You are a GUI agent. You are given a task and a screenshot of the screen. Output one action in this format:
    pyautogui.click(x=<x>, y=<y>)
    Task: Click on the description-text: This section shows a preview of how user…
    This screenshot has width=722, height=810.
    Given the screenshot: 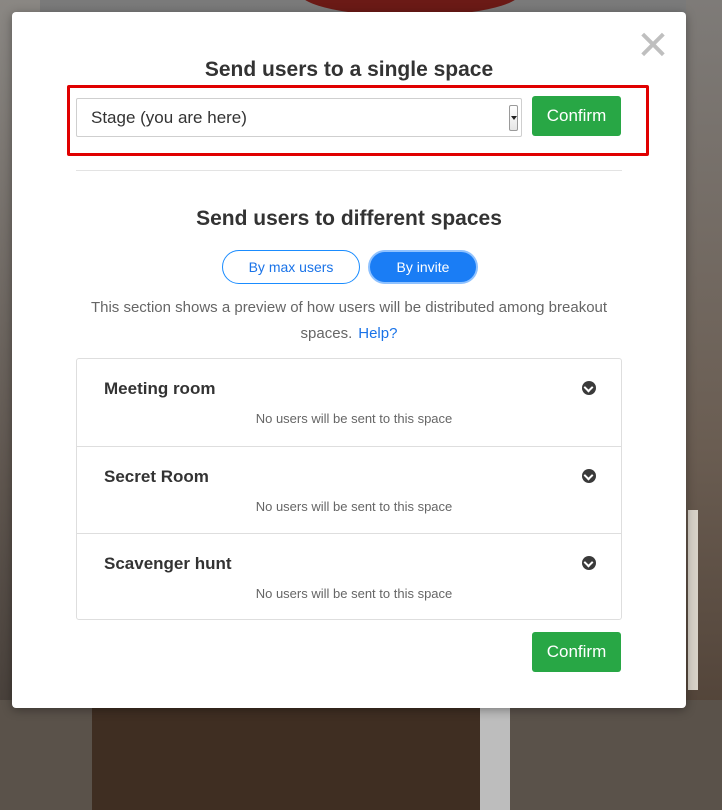 What is the action you would take?
    pyautogui.click(x=349, y=320)
    